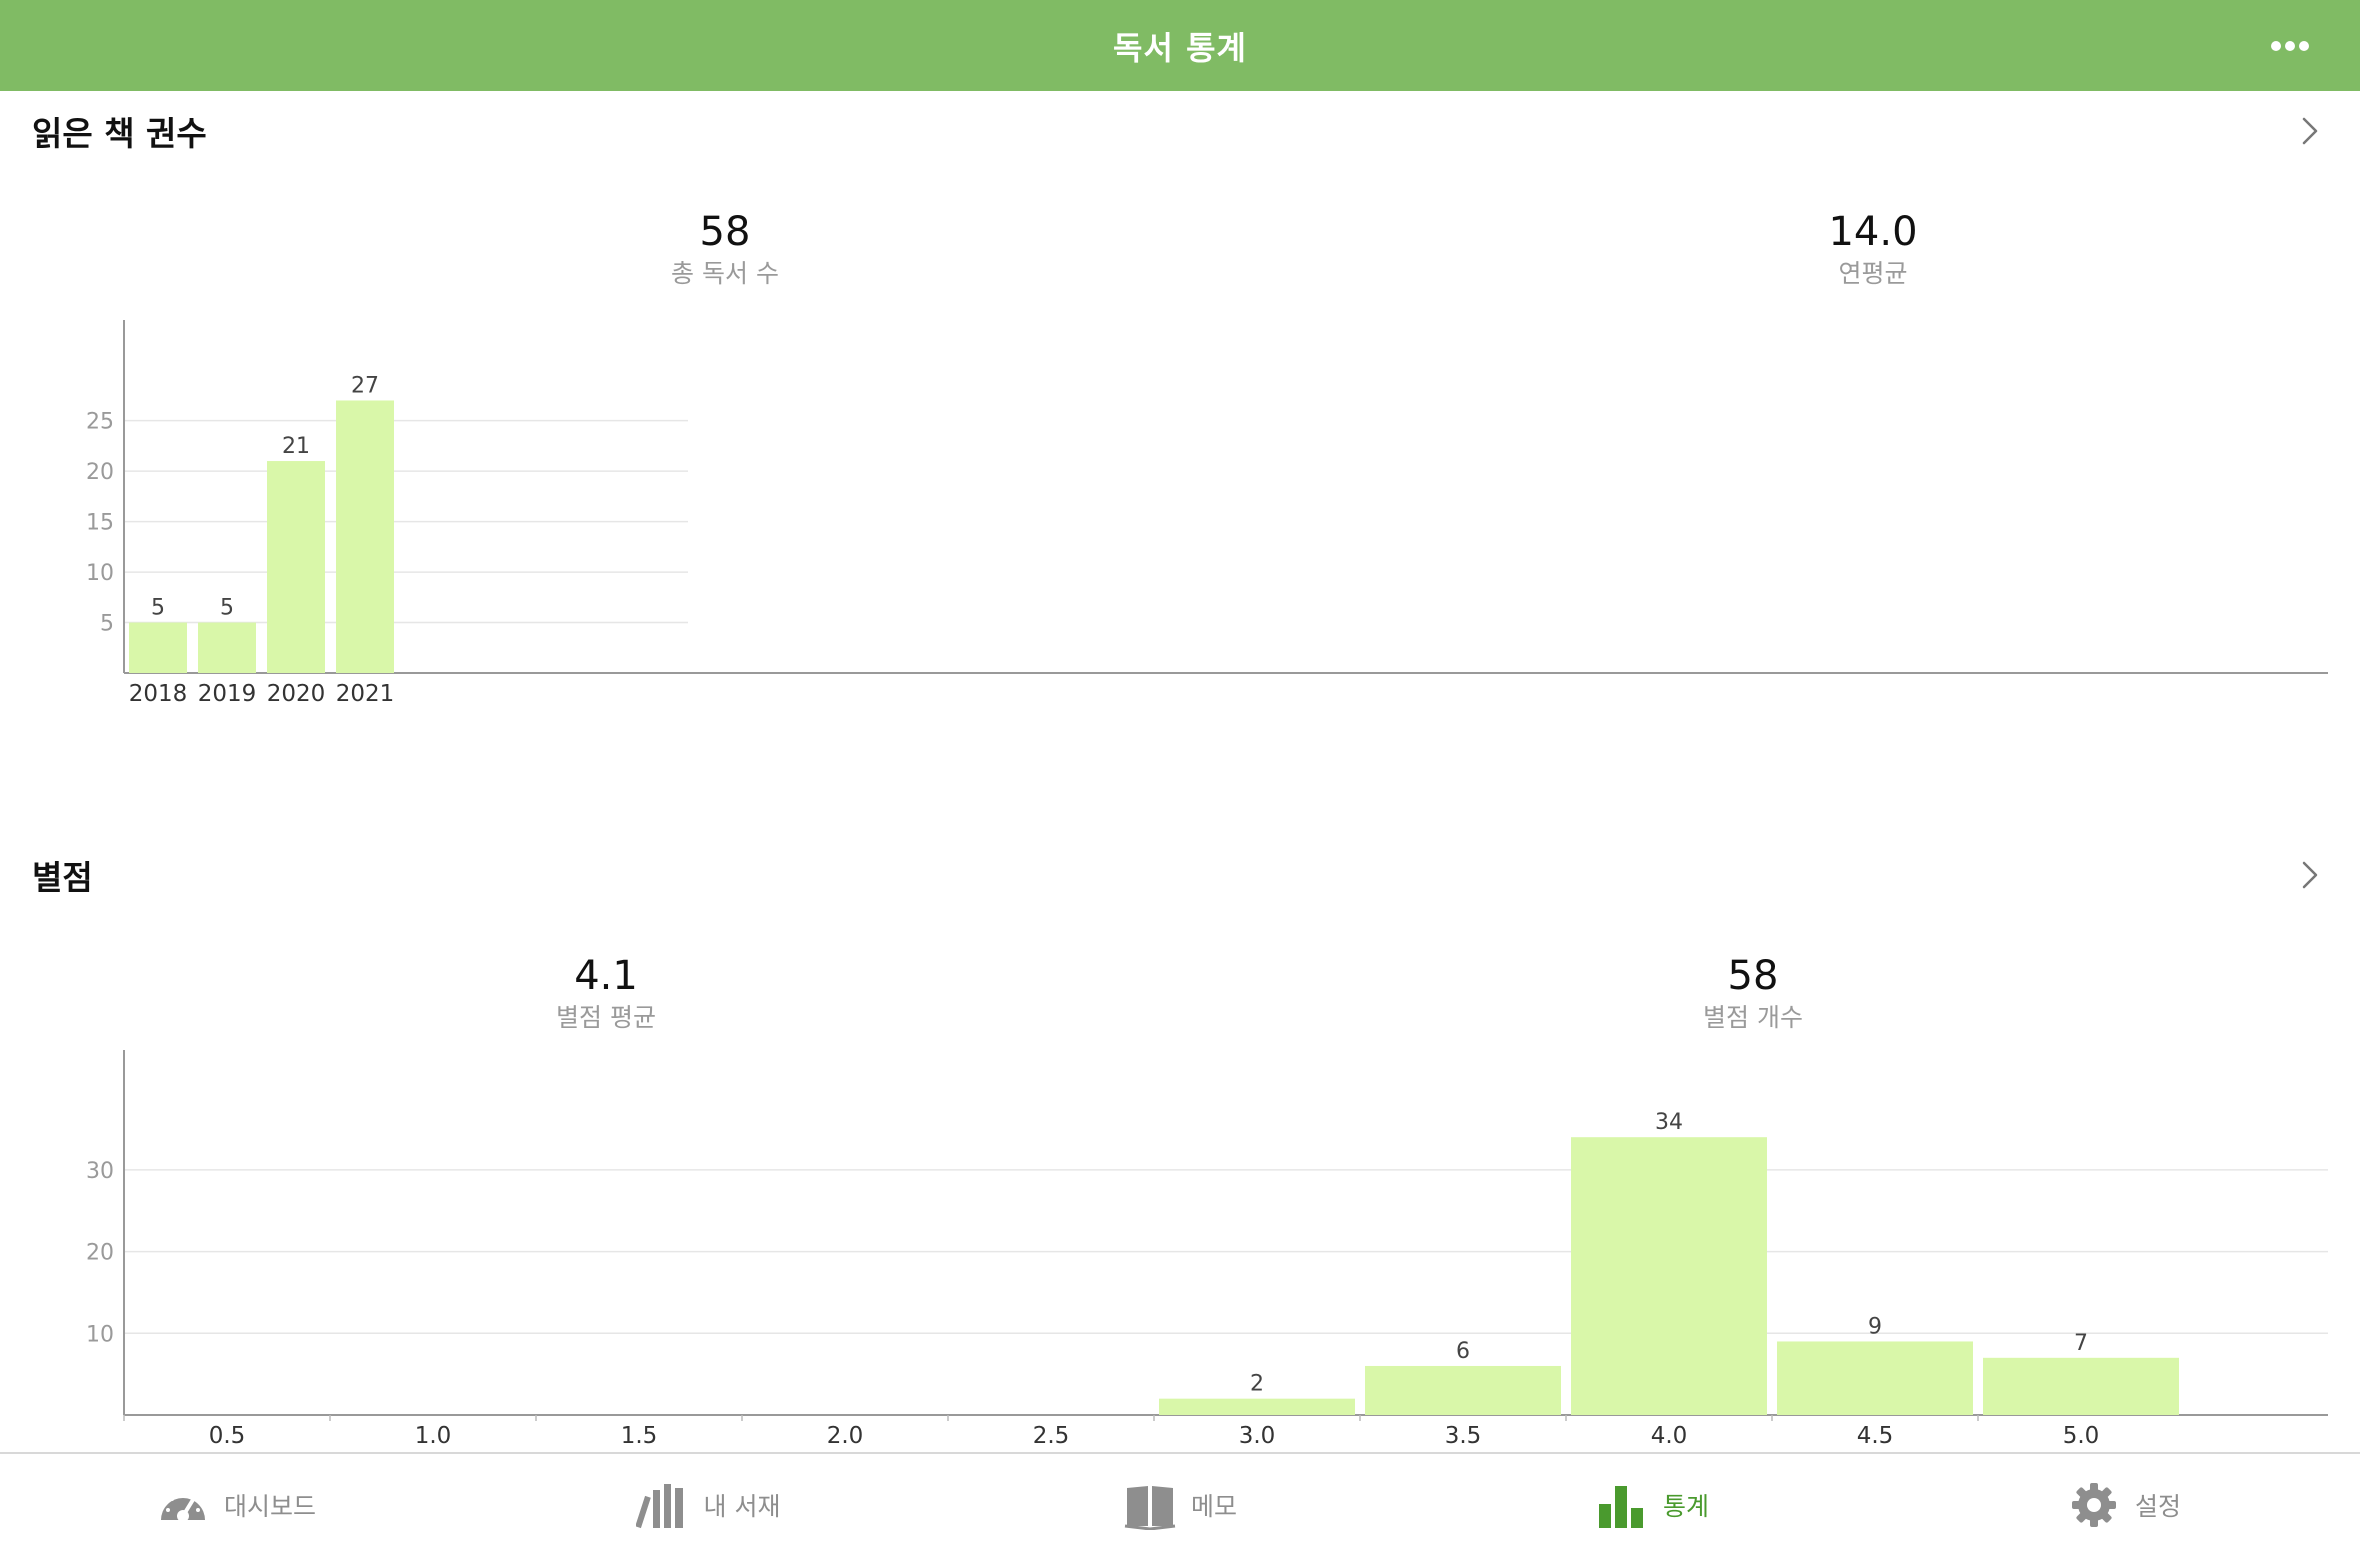 Image resolution: width=2360 pixels, height=1556 pixels. Describe the element at coordinates (2093, 1505) in the screenshot. I see `gear-icon` at that location.